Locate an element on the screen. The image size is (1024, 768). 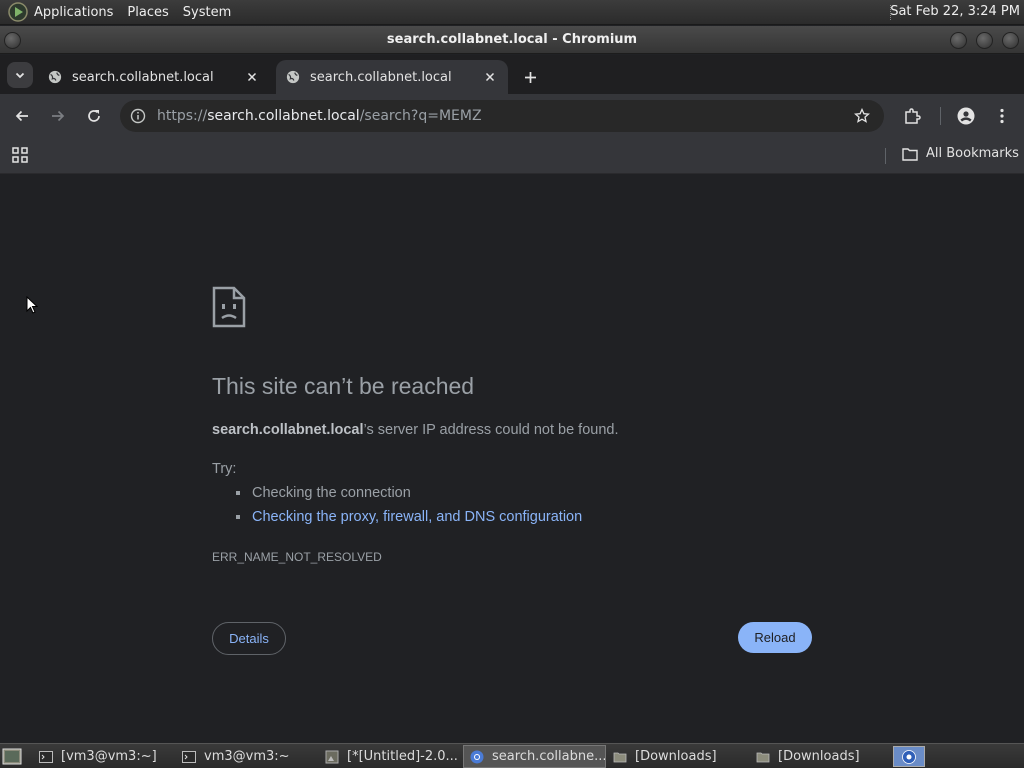
person-icon is located at coordinates (966, 116).